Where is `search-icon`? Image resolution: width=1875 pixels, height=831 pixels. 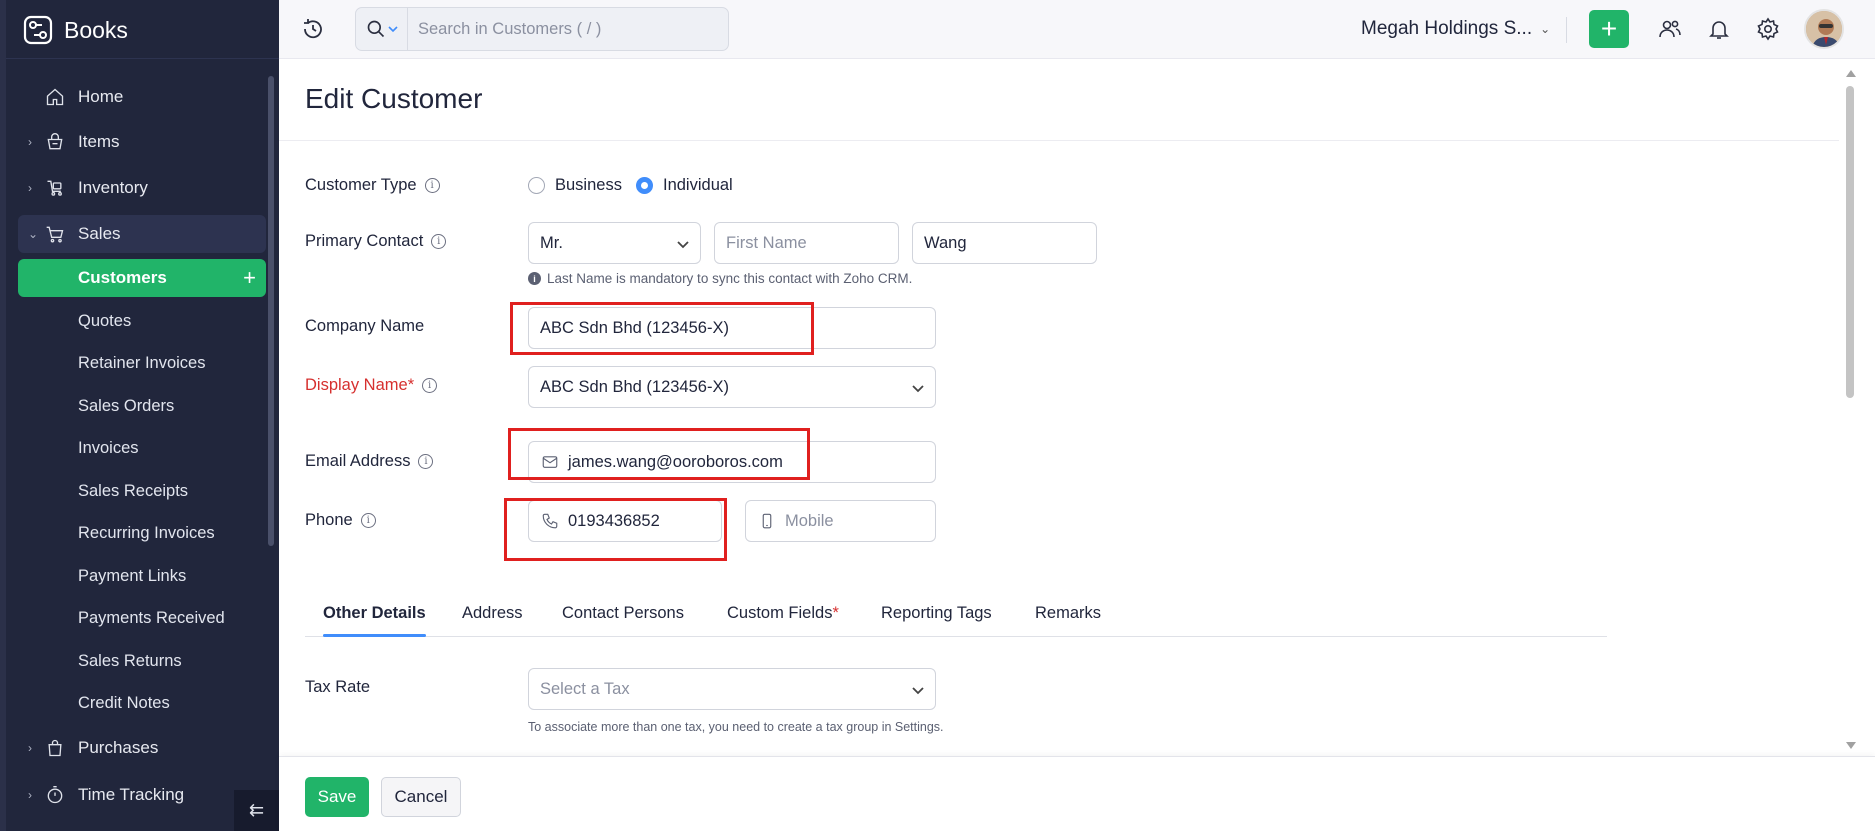 search-icon is located at coordinates (375, 29).